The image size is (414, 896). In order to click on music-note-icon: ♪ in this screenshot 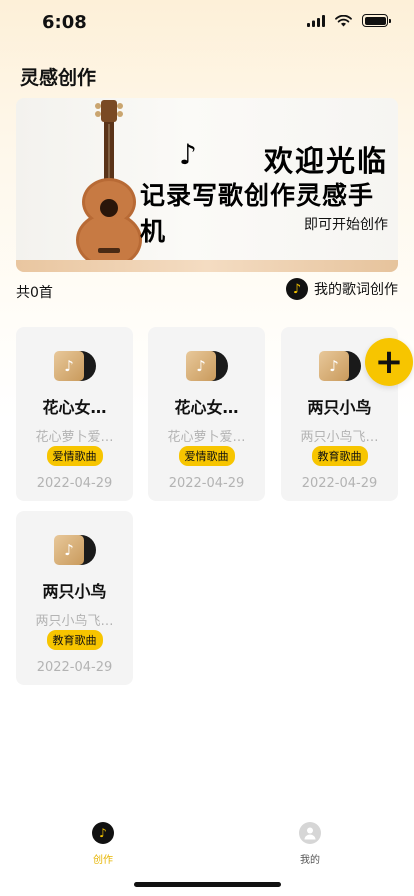, I will do `click(188, 154)`.